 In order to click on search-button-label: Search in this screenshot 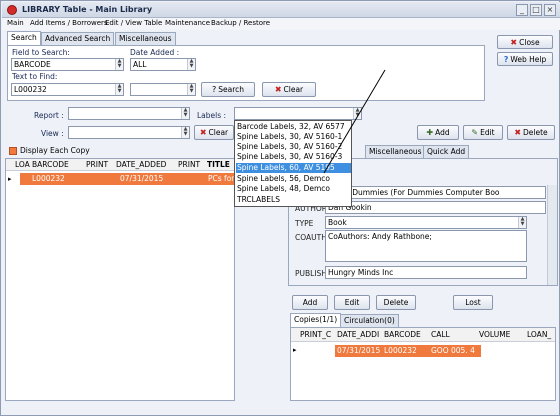, I will do `click(231, 89)`.